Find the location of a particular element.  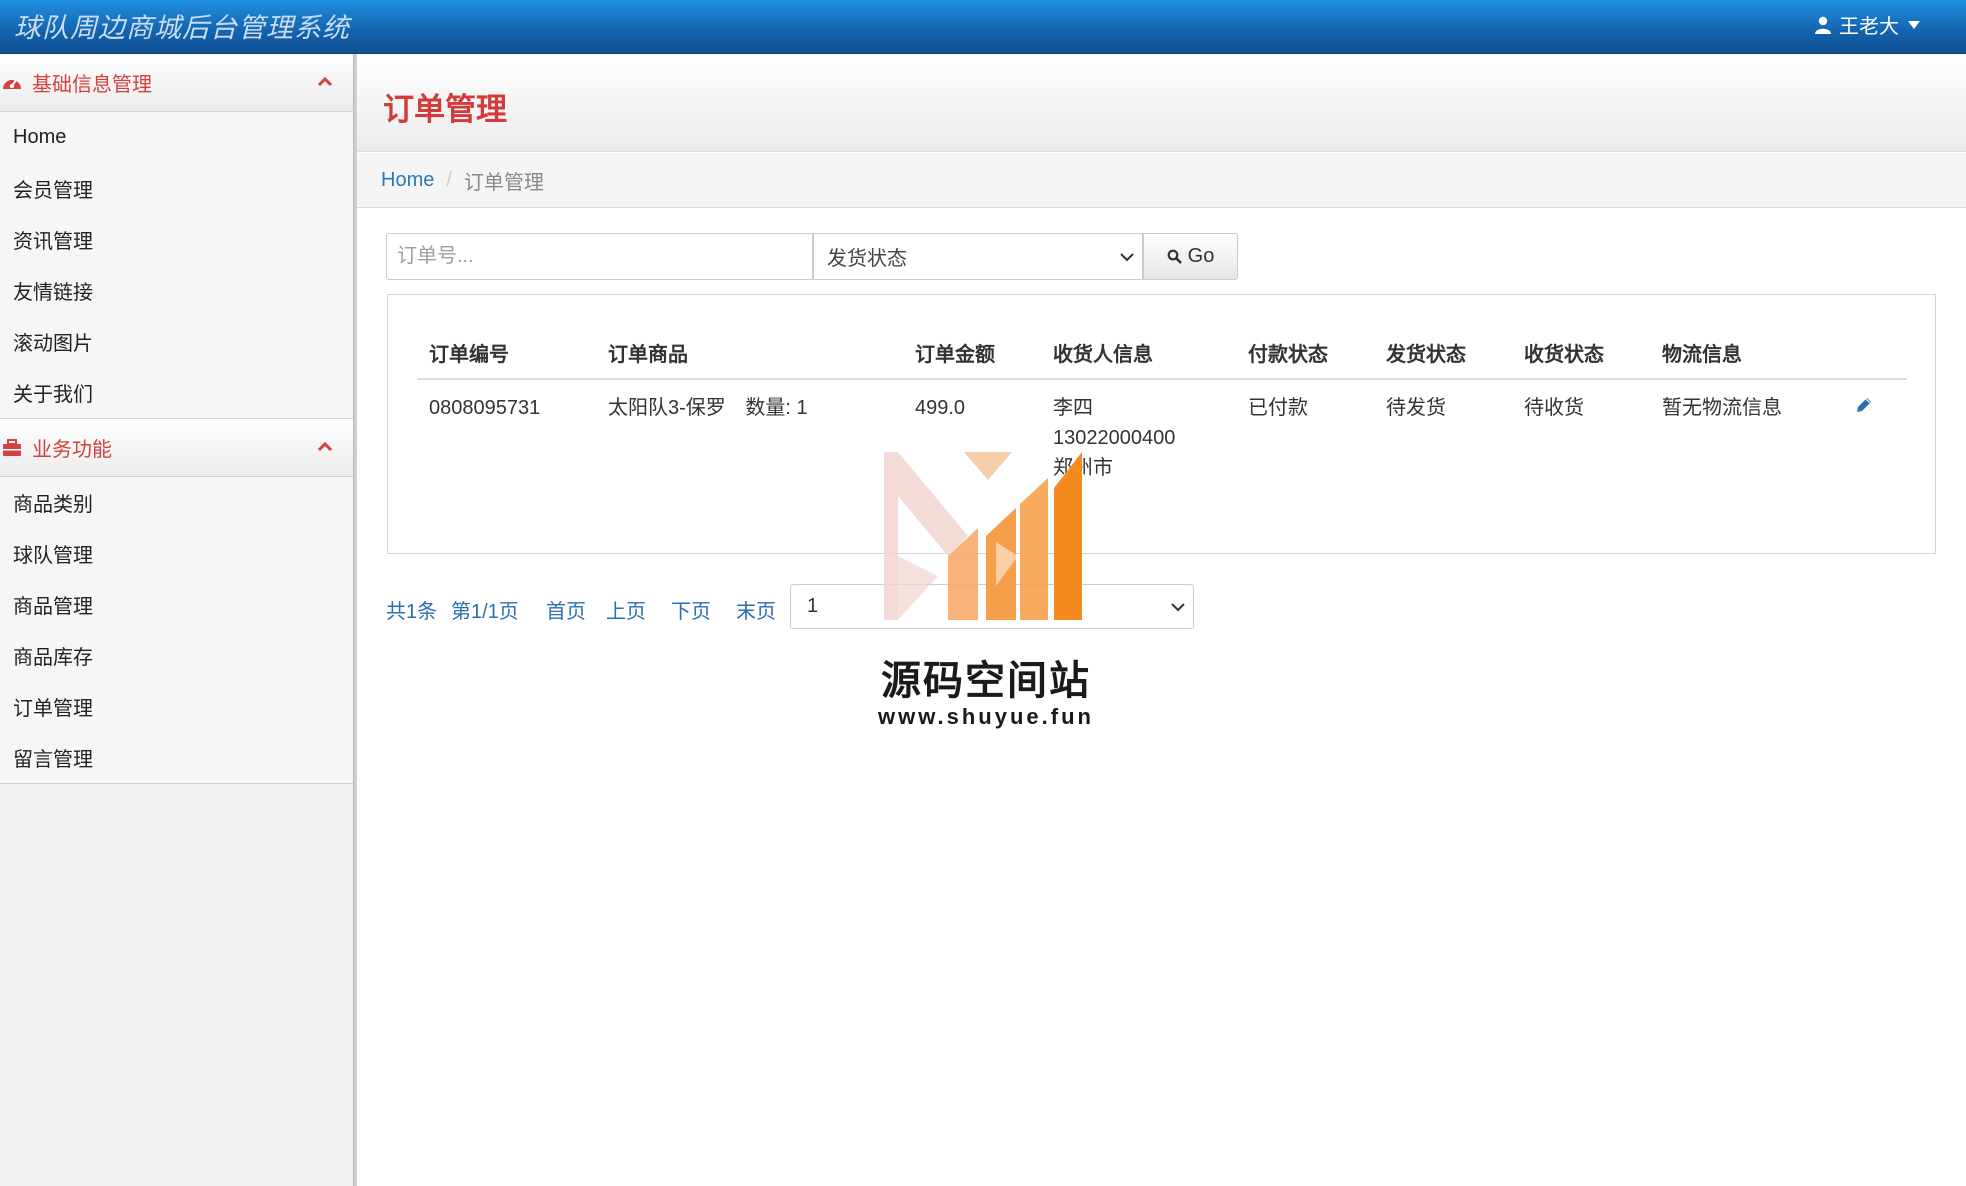

sidebar-group-basic: 基础信息管理 is located at coordinates (176, 83).